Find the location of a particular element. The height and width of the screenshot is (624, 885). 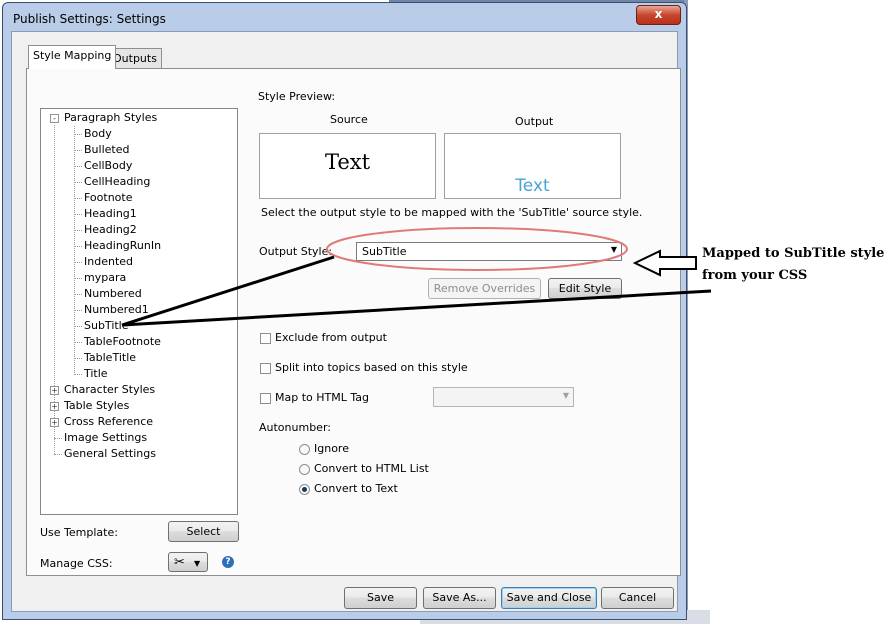

annotation-arrow is located at coordinates (664, 263).